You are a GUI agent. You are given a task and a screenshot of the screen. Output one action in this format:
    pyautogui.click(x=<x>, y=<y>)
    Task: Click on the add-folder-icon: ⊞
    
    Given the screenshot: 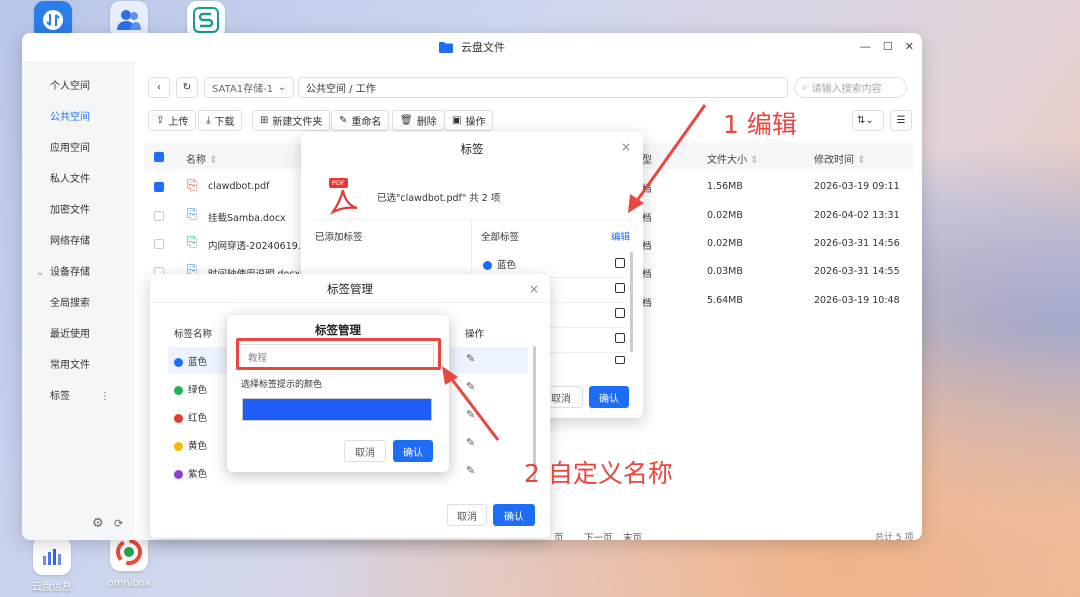 What is the action you would take?
    pyautogui.click(x=264, y=120)
    